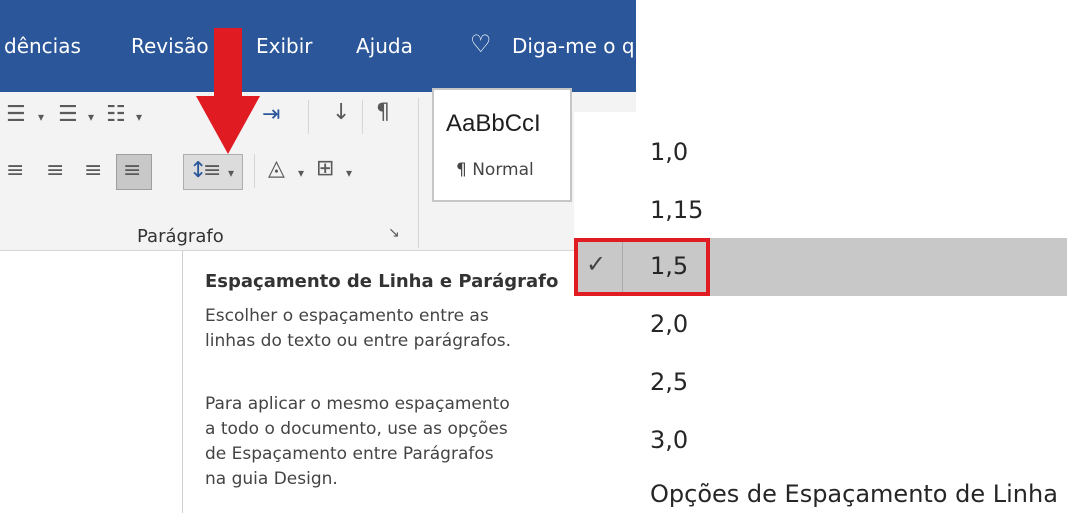 The image size is (1067, 513). I want to click on numbering-icon: ☰, so click(68, 115).